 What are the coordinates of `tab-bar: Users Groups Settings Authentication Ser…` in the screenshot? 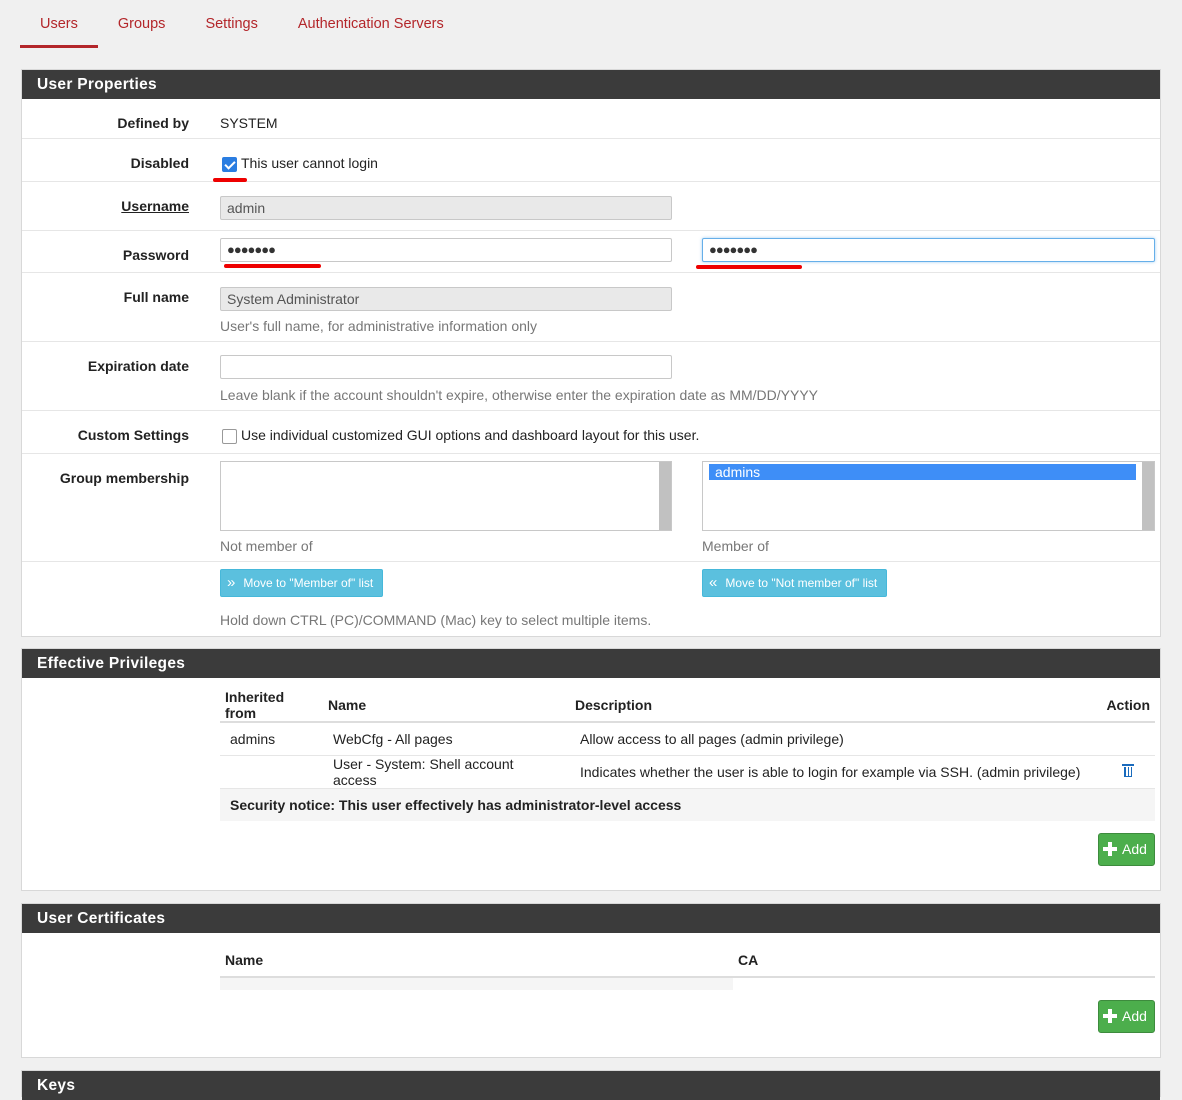 It's located at (242, 24).